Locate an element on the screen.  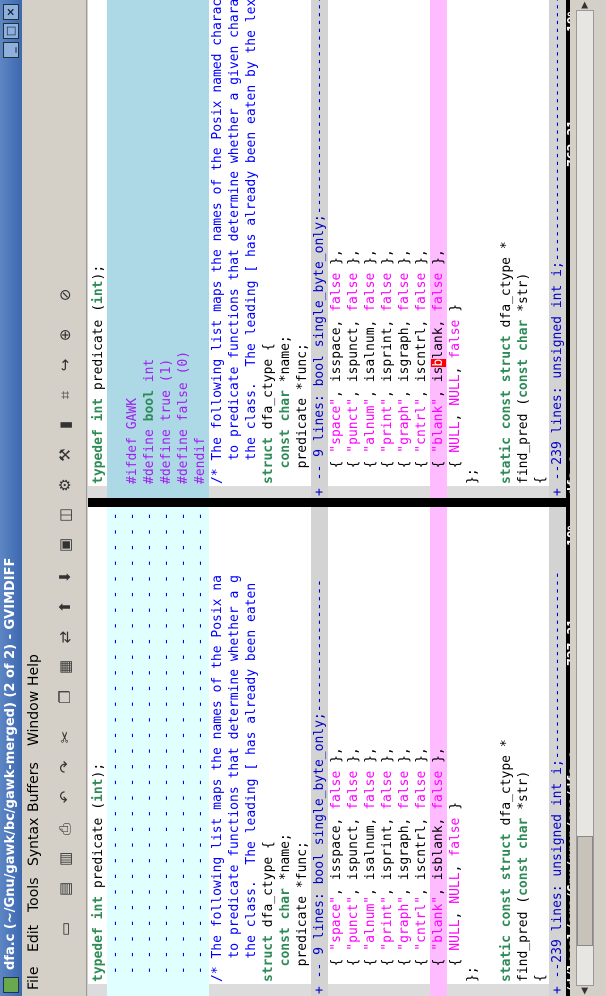
menu-window: Window is located at coordinates (34, 718).